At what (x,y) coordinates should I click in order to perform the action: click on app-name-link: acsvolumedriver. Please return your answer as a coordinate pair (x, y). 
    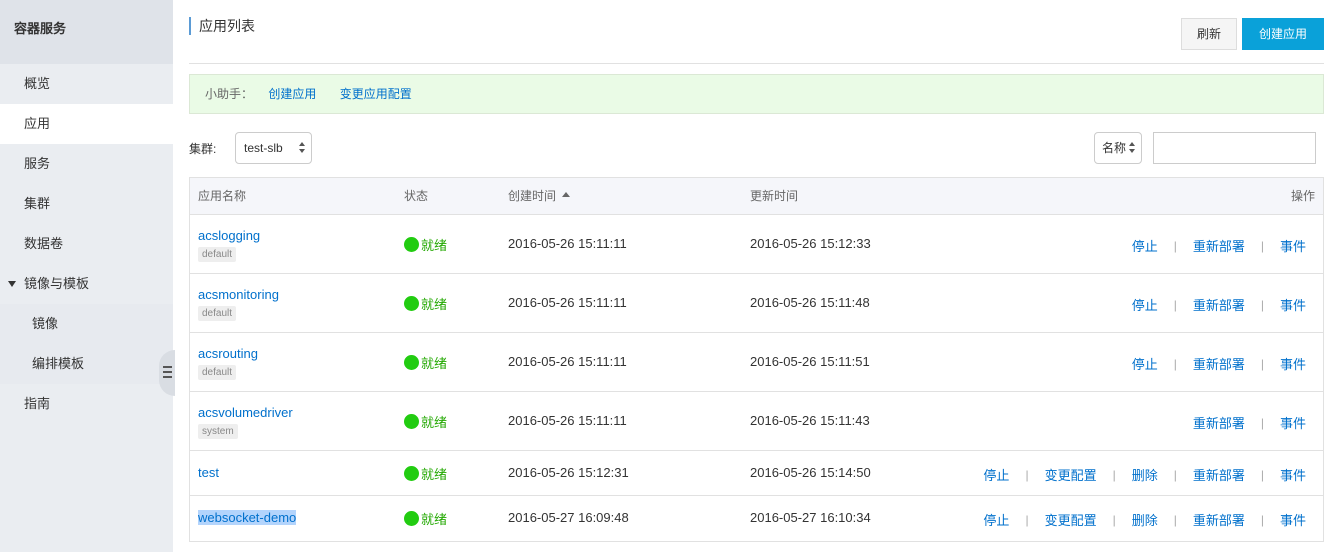
    Looking at the image, I should click on (245, 412).